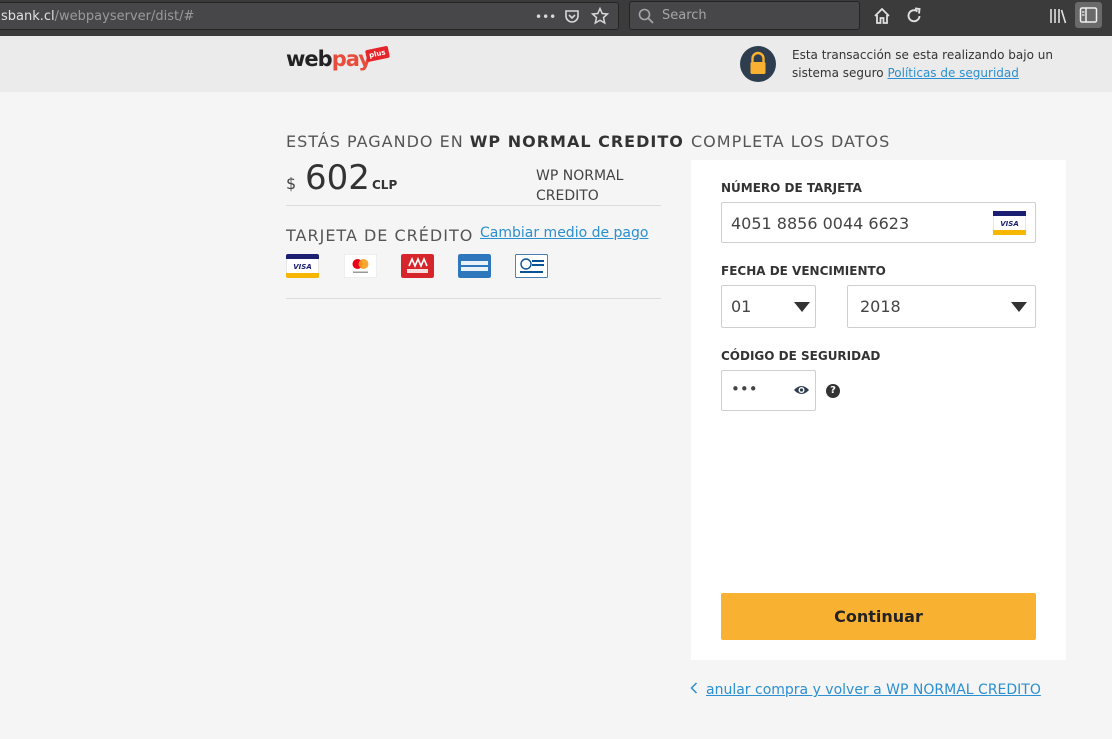  I want to click on cvv-input: •••, so click(768, 390).